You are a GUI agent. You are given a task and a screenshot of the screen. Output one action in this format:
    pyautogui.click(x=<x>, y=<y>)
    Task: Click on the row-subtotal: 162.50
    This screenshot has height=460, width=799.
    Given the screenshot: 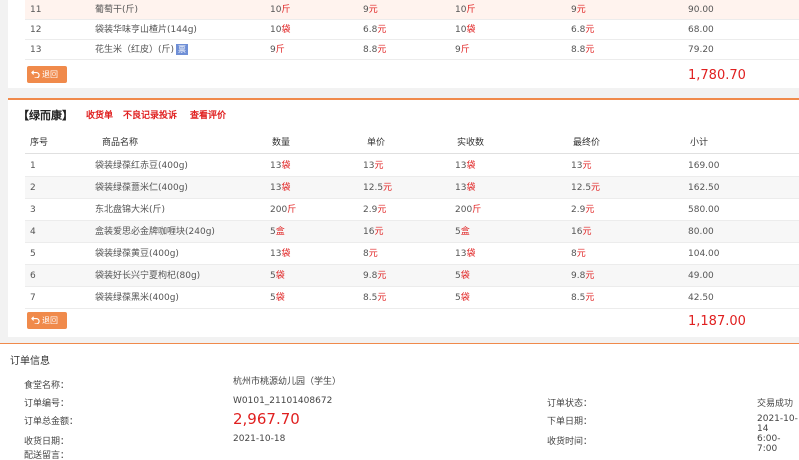 What is the action you would take?
    pyautogui.click(x=704, y=188)
    